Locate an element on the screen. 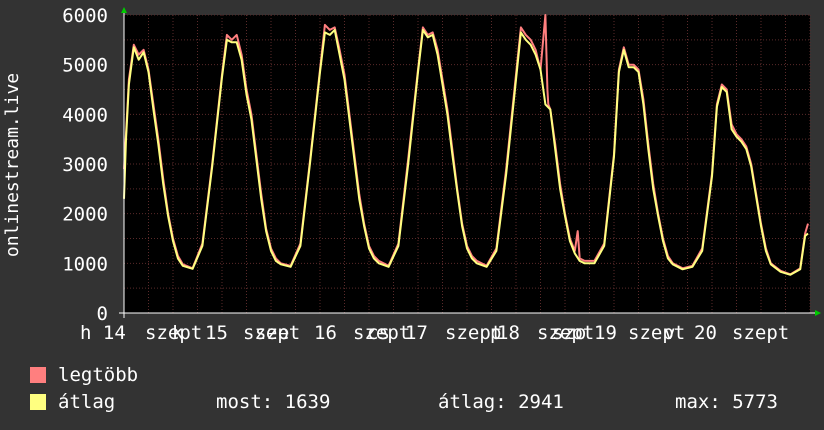 This screenshot has width=824, height=430. x-tick-label: 20 is located at coordinates (705, 333).